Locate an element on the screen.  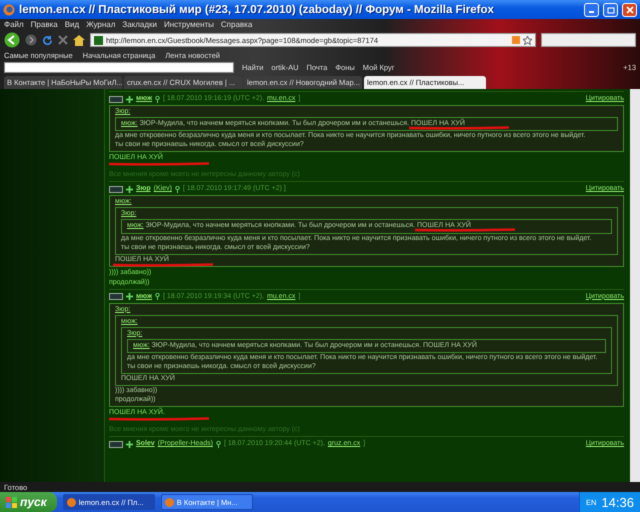
restore-icon is located at coordinates (610, 10).